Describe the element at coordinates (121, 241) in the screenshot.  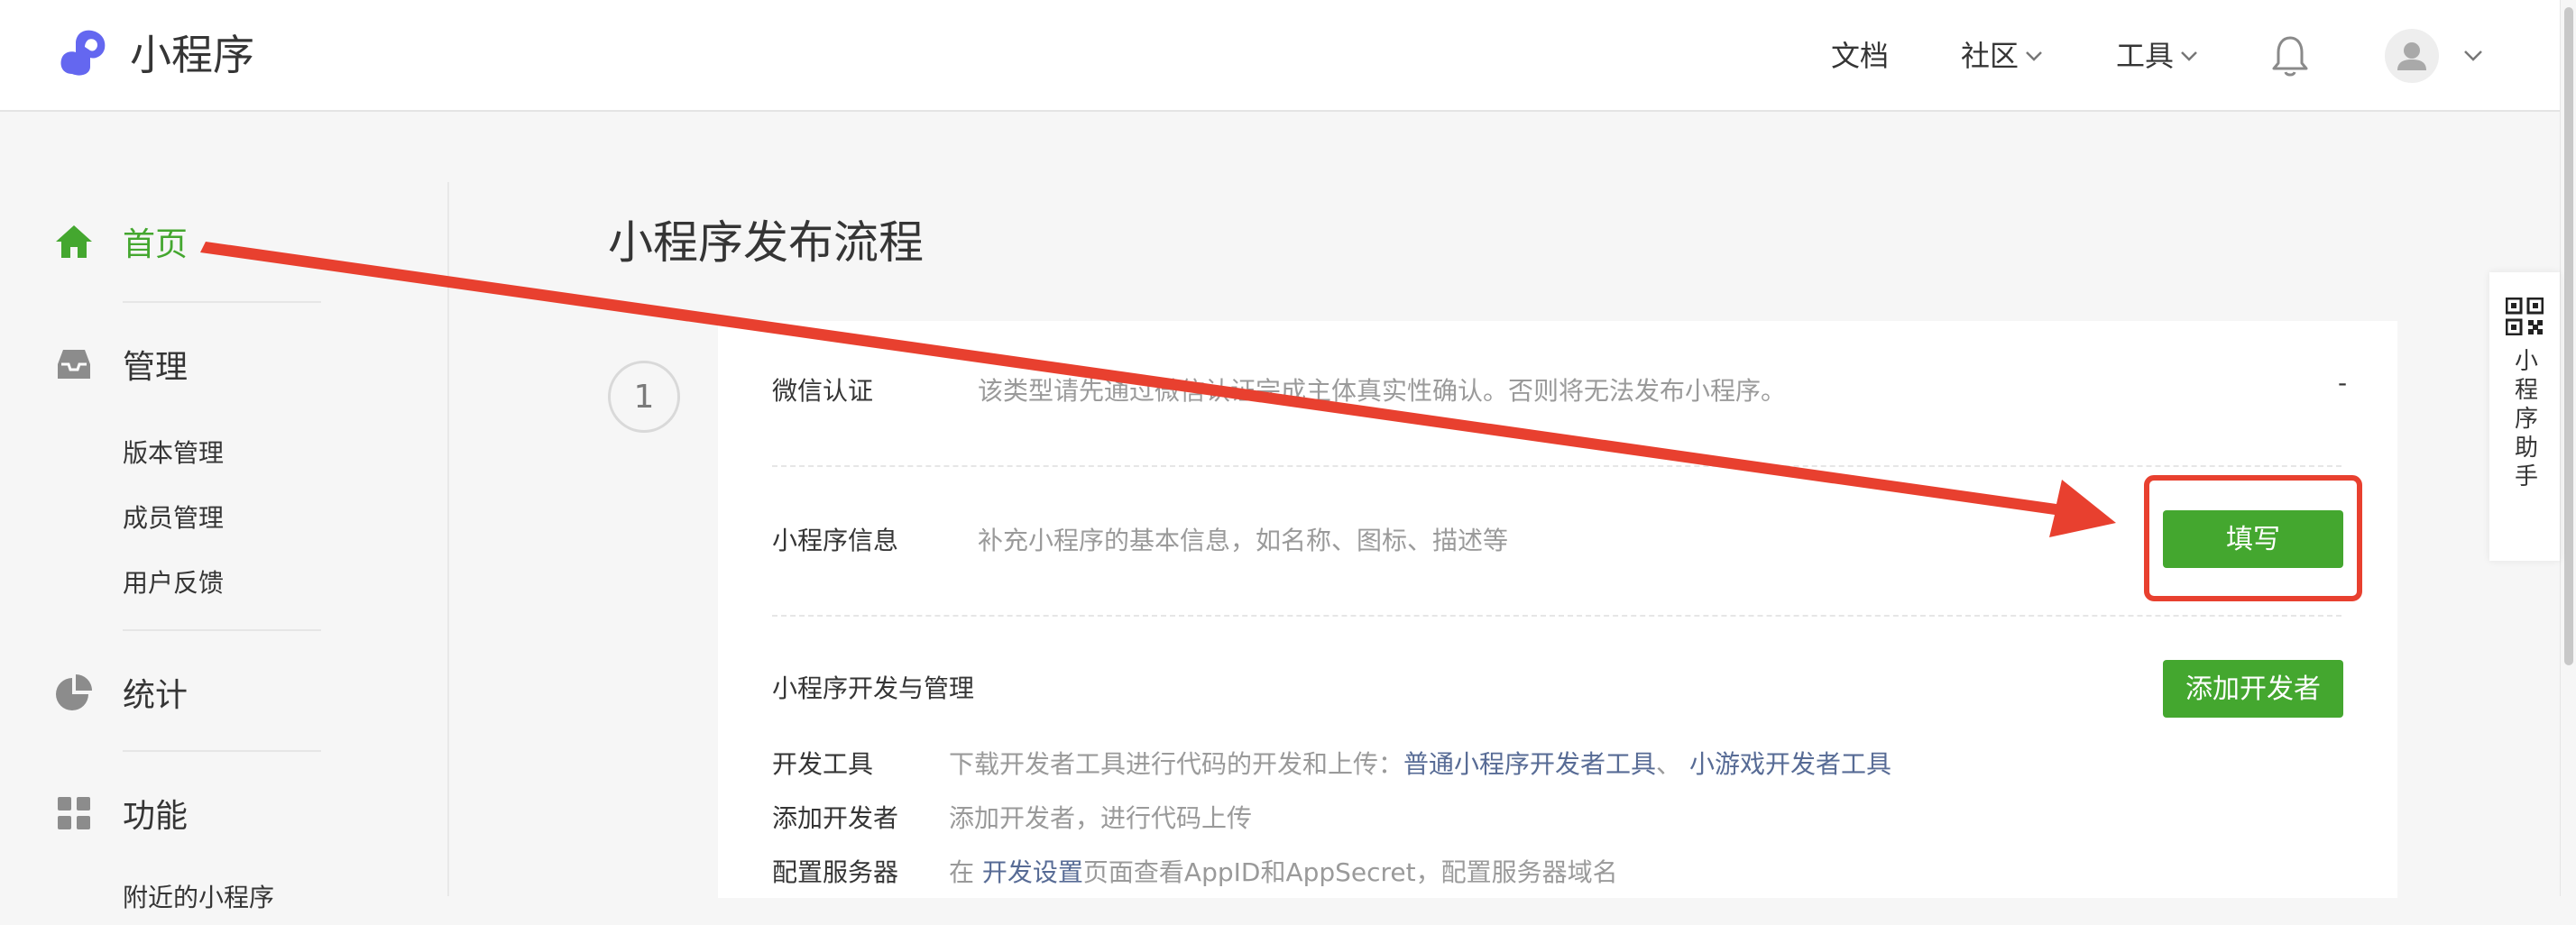
I see `sidebar-item-home: 首页` at that location.